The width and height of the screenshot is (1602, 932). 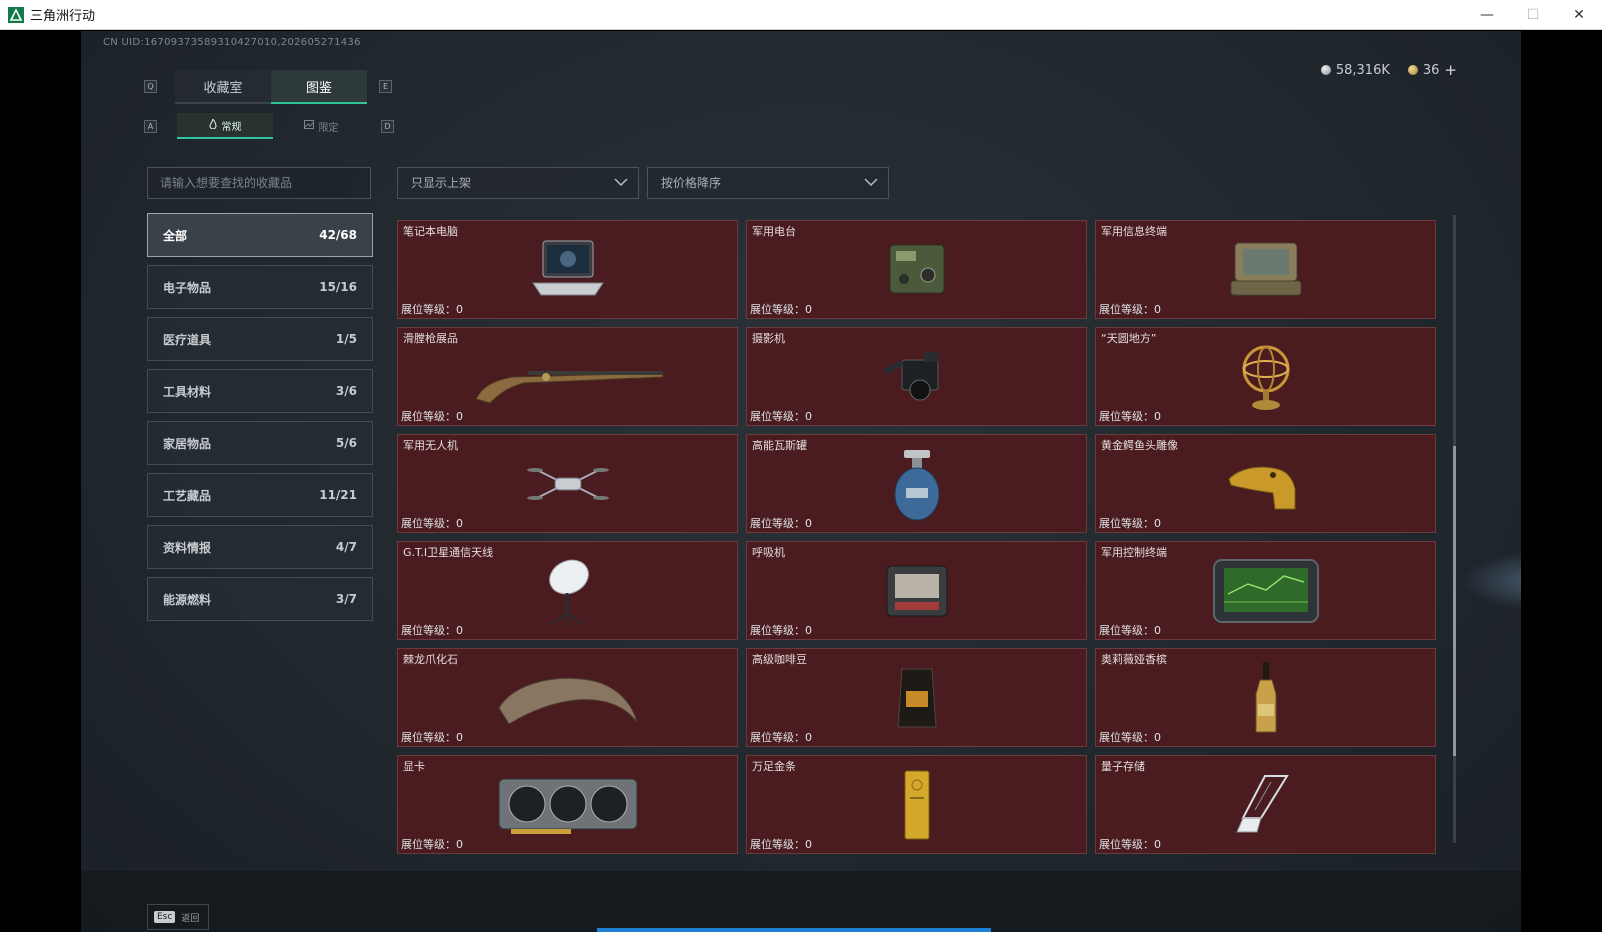 I want to click on category-count: 3/6, so click(x=346, y=391).